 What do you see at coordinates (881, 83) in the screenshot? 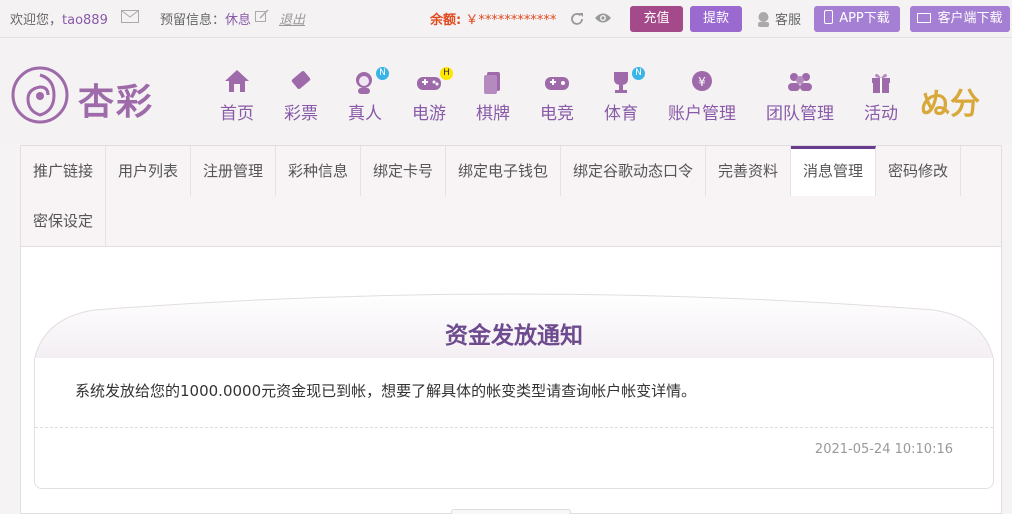
I see `gift-icon` at bounding box center [881, 83].